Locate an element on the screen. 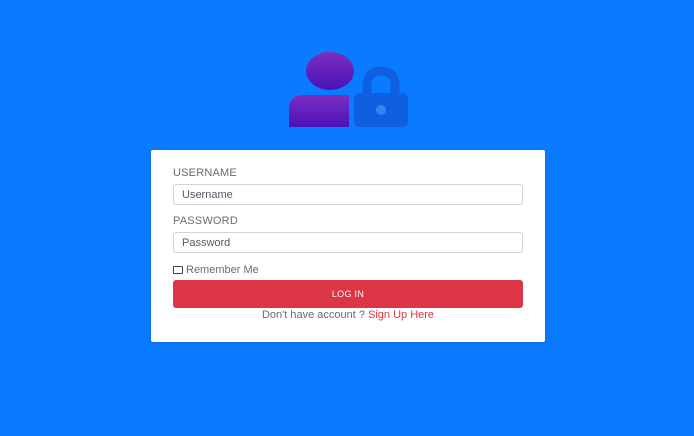 Image resolution: width=694 pixels, height=436 pixels. user-lock-logo is located at coordinates (349, 90).